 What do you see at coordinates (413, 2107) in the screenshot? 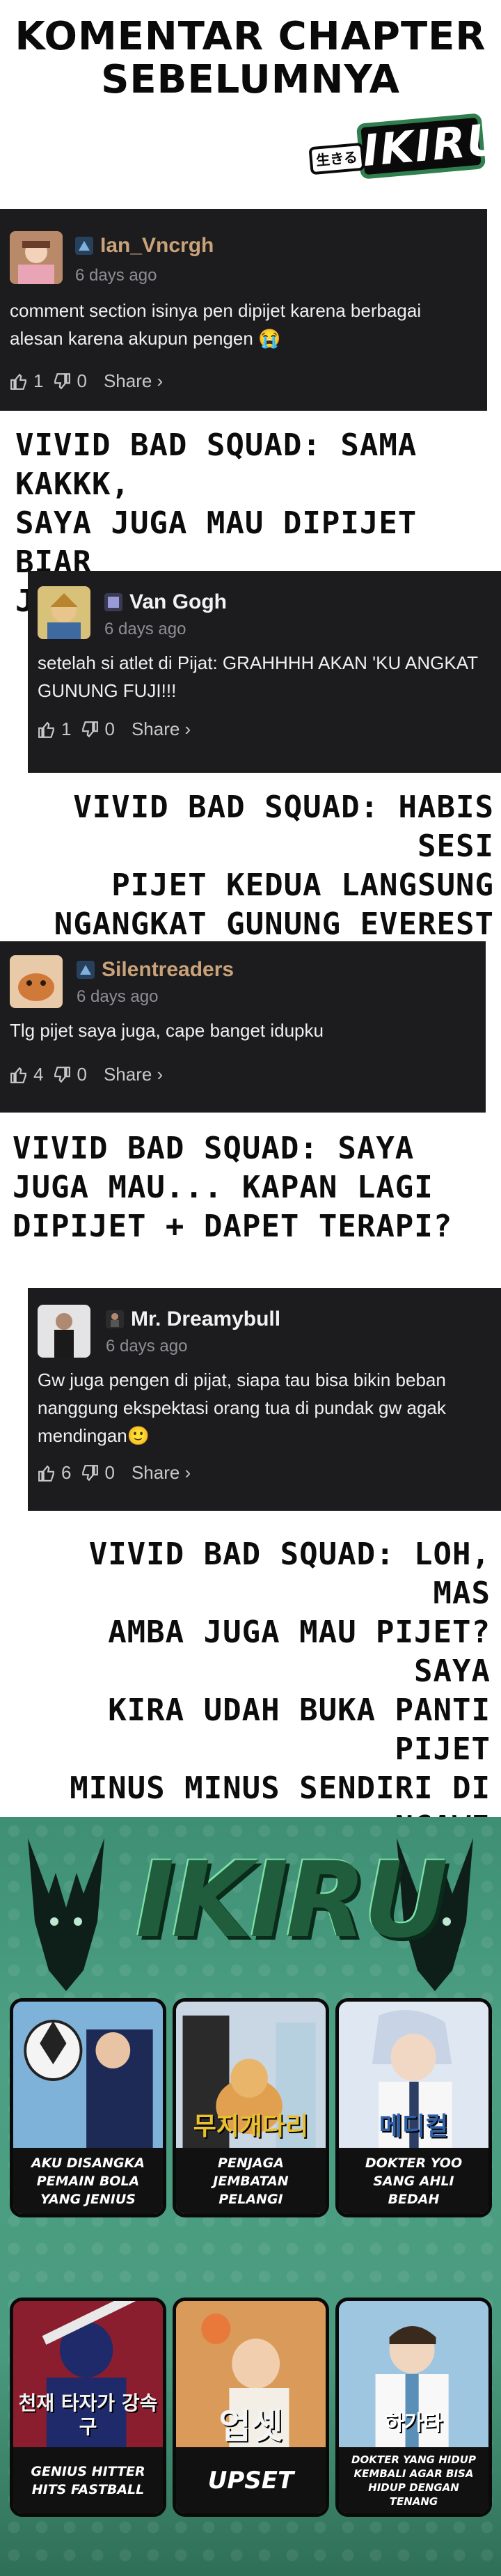
I see `manga-tile: 메디컬 DOKTER YOO SANG AHLI BEDAH` at bounding box center [413, 2107].